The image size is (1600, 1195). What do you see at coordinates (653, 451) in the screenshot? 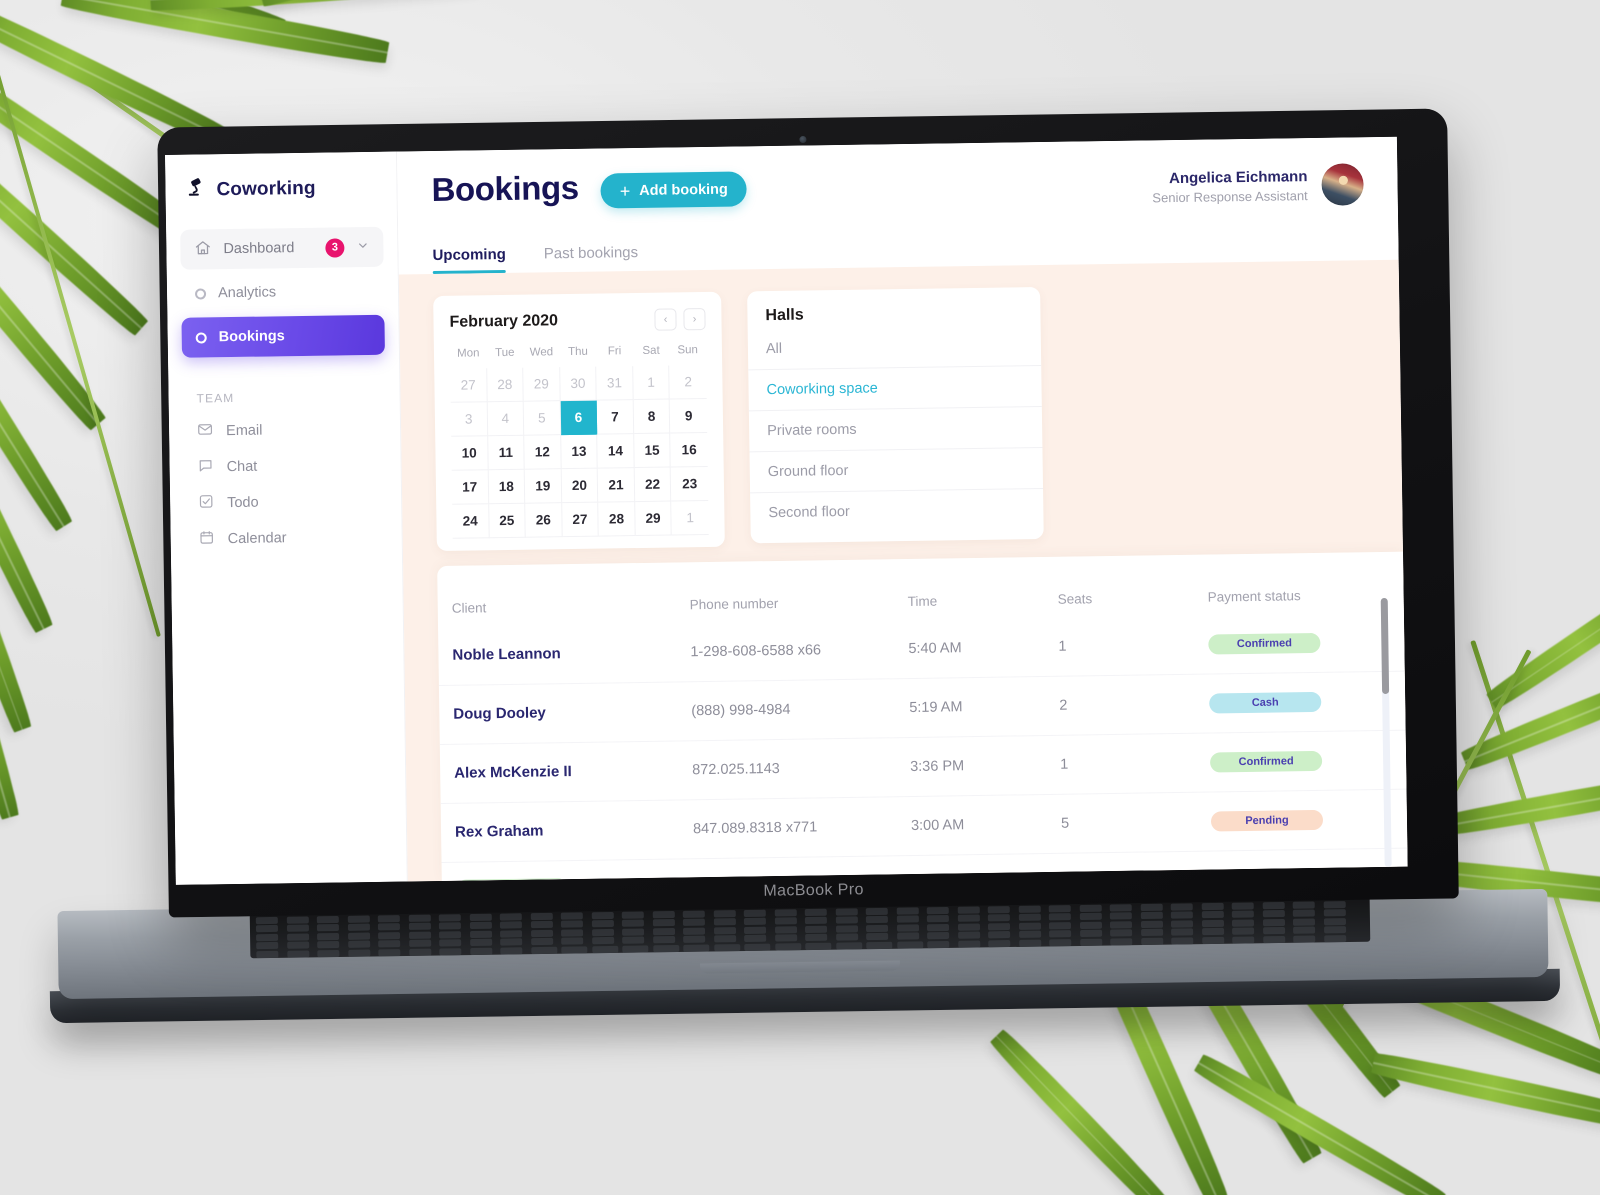
I see `calendar-day: 15` at bounding box center [653, 451].